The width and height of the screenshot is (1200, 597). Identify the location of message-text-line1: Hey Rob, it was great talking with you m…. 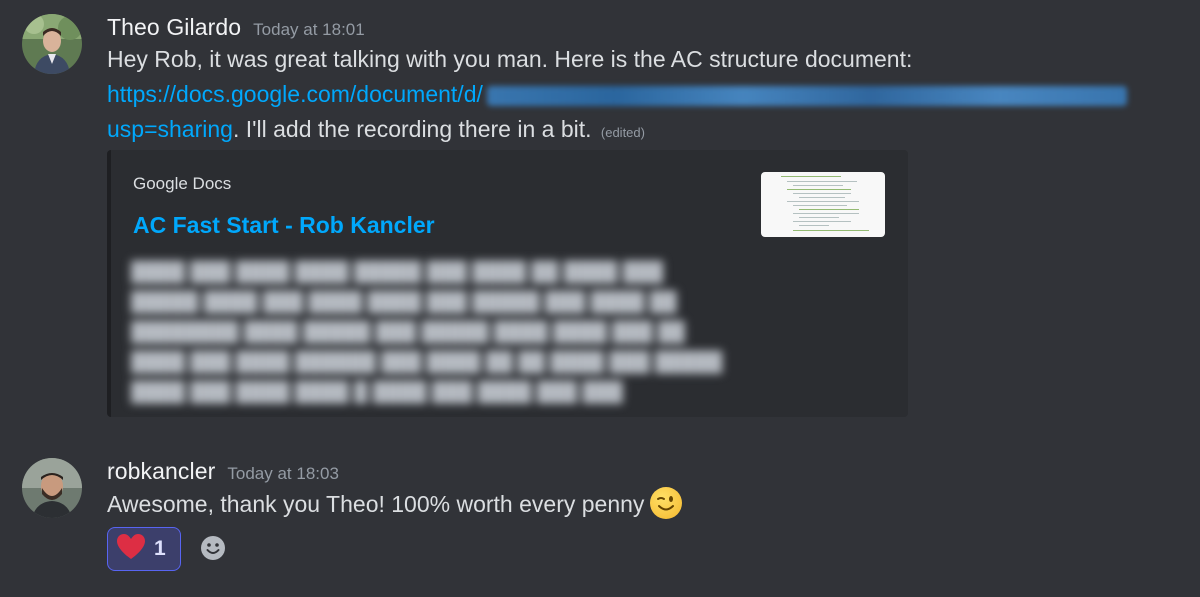
(510, 59).